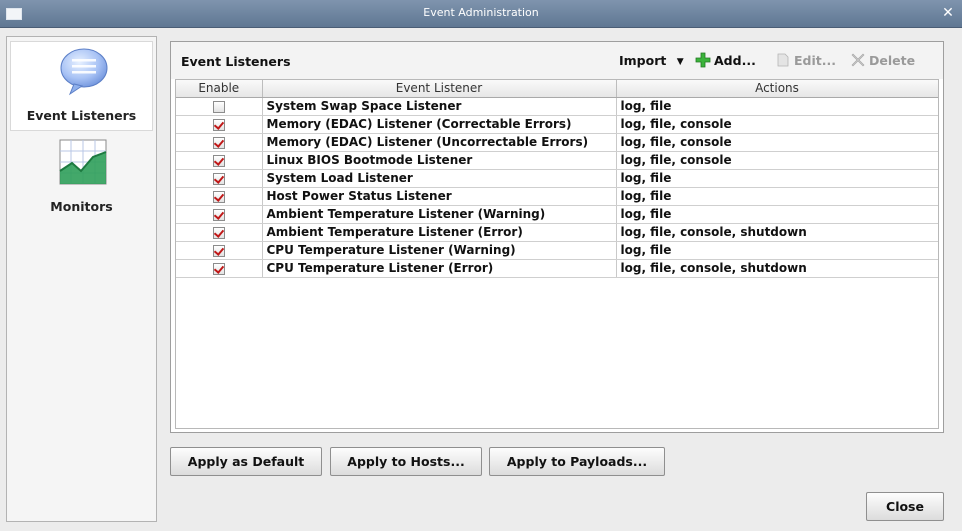 This screenshot has height=531, width=962. I want to click on sidebar-item-label: Monitors, so click(81, 206).